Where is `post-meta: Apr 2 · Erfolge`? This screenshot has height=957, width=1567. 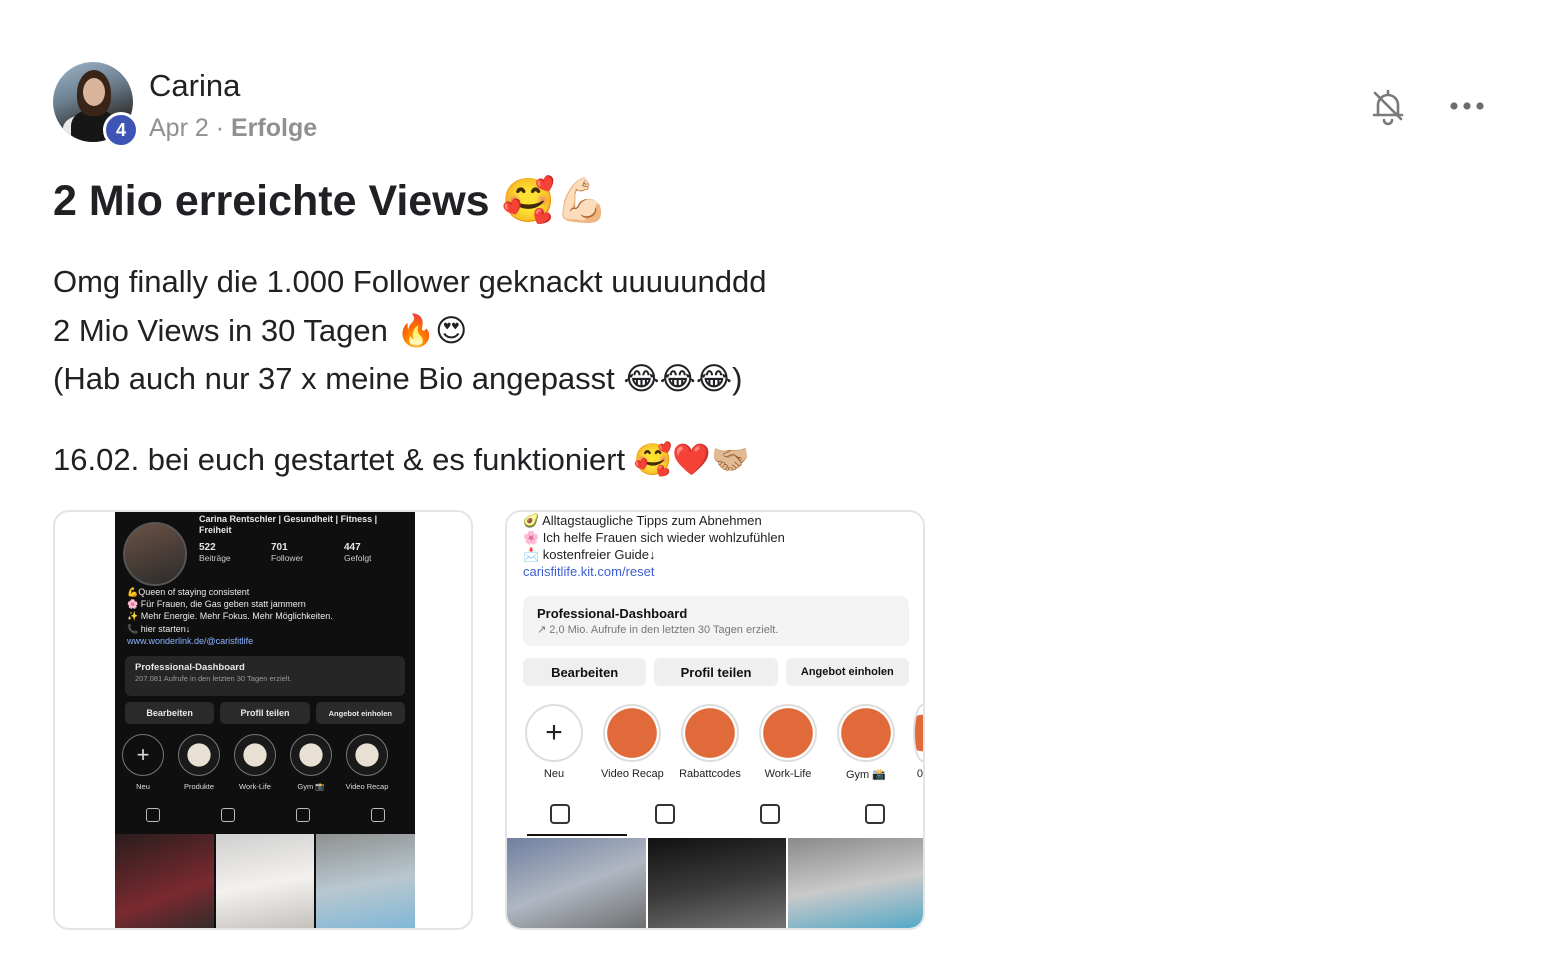
post-meta: Apr 2 · Erfolge is located at coordinates (233, 128).